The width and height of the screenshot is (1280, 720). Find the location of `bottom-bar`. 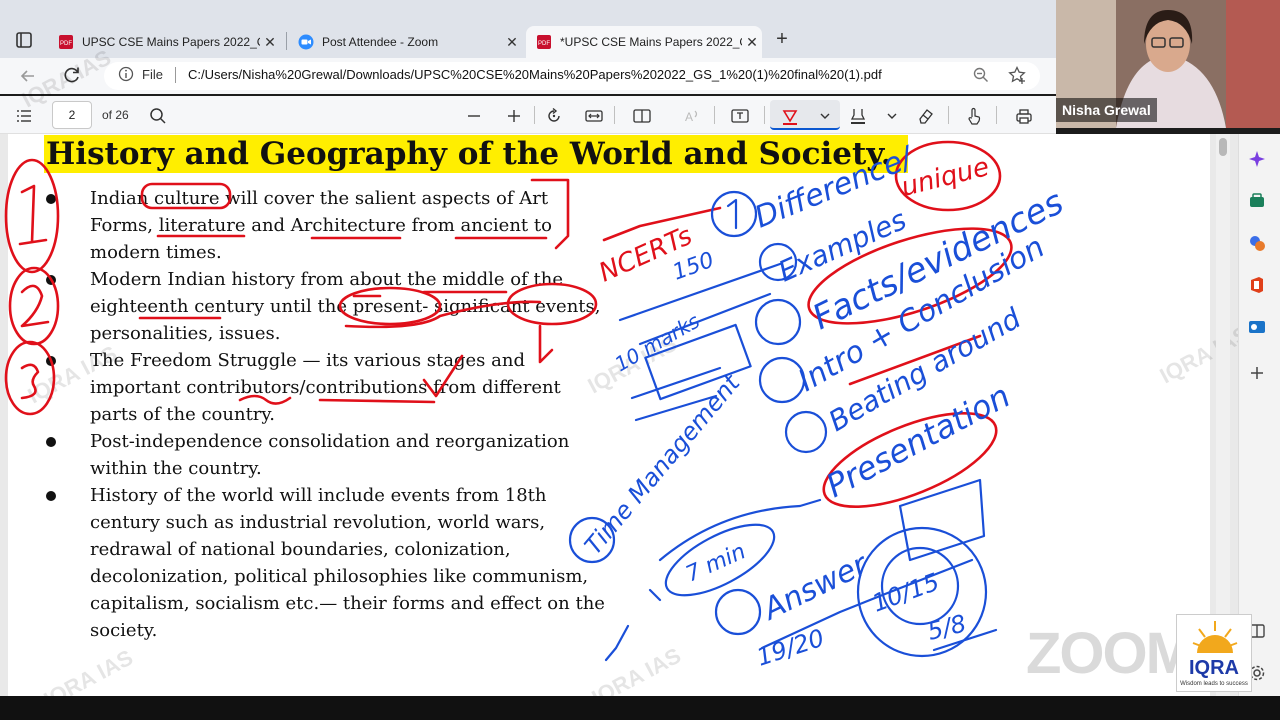

bottom-bar is located at coordinates (640, 708).